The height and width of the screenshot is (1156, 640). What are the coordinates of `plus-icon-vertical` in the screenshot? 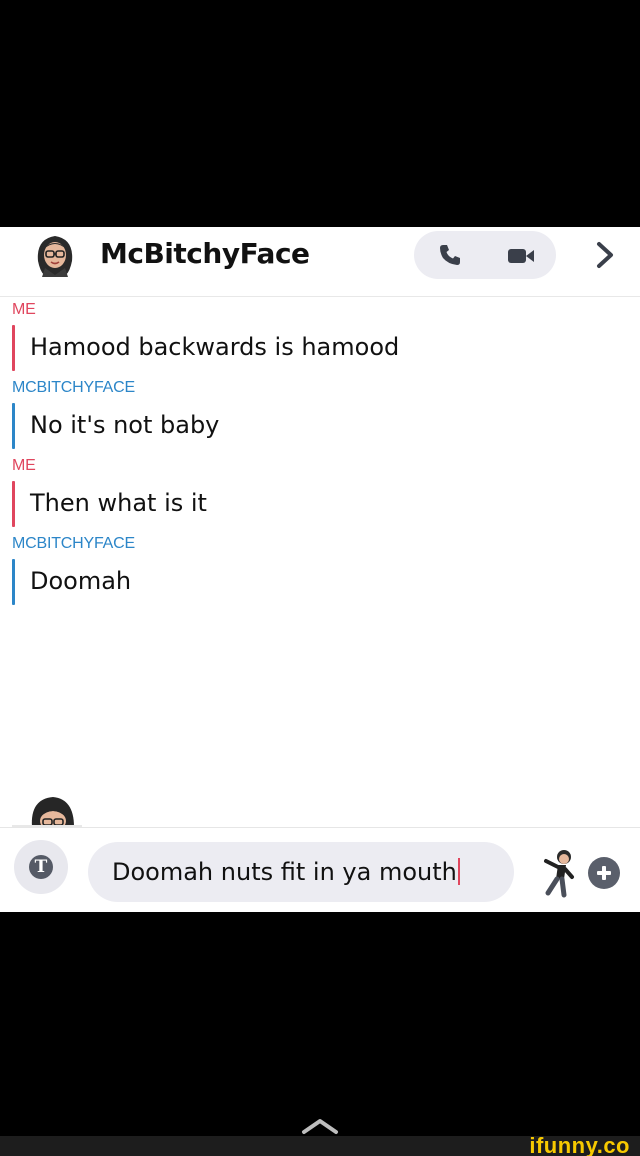 It's located at (604, 873).